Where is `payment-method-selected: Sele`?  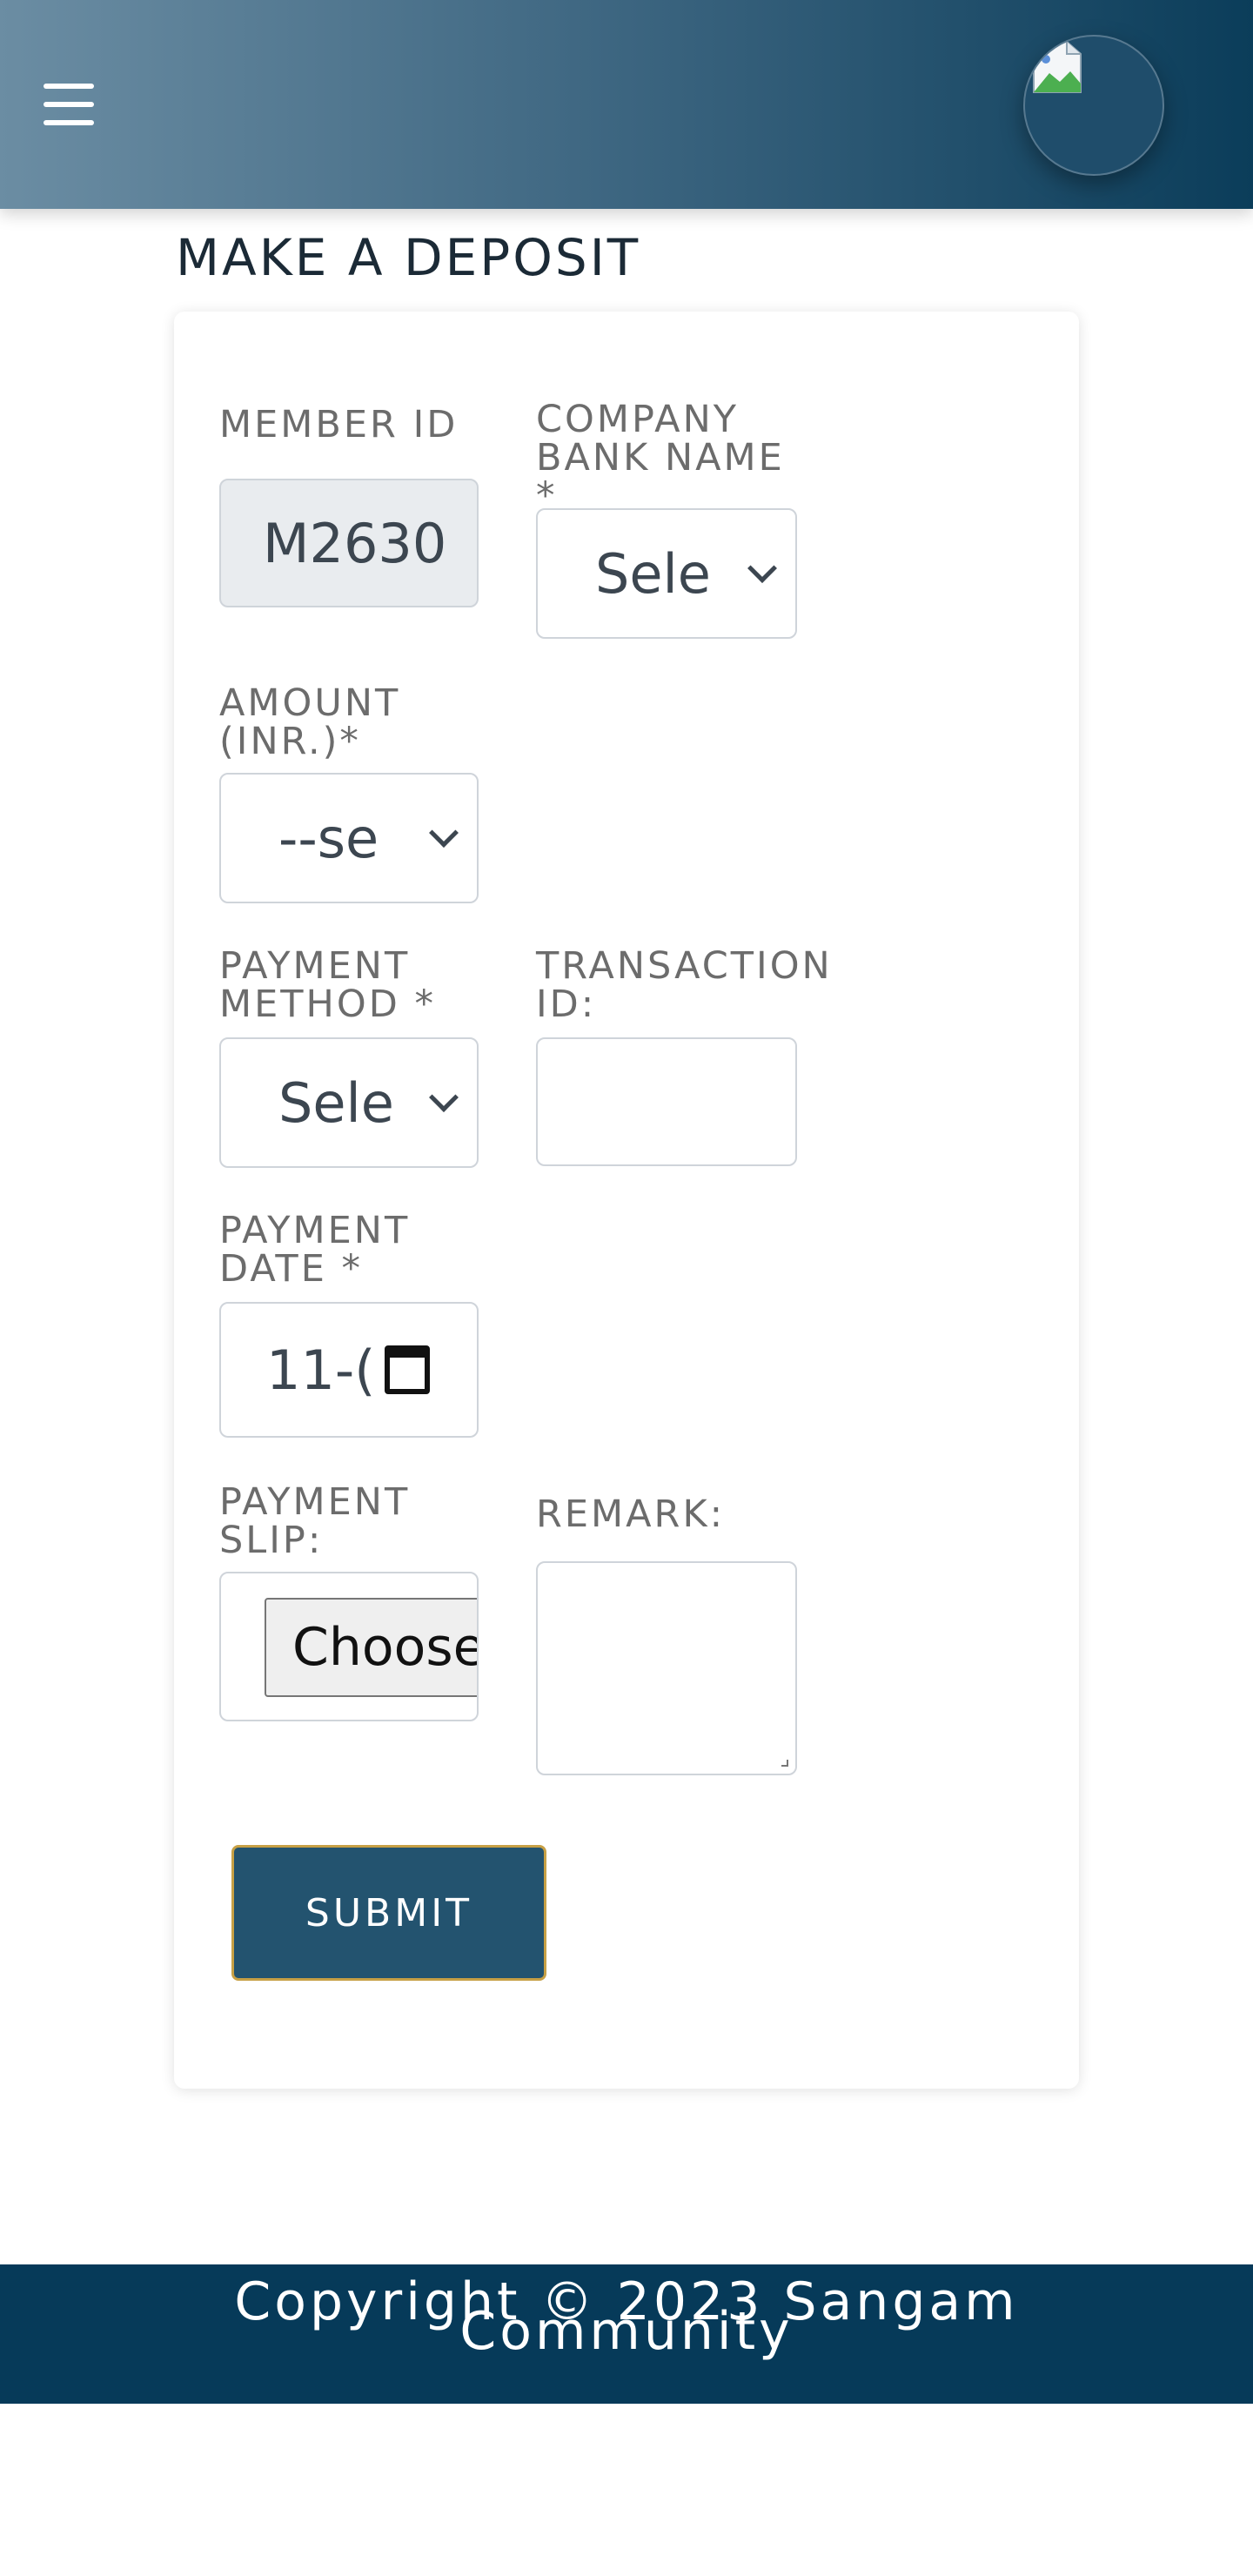 payment-method-selected: Sele is located at coordinates (336, 1102).